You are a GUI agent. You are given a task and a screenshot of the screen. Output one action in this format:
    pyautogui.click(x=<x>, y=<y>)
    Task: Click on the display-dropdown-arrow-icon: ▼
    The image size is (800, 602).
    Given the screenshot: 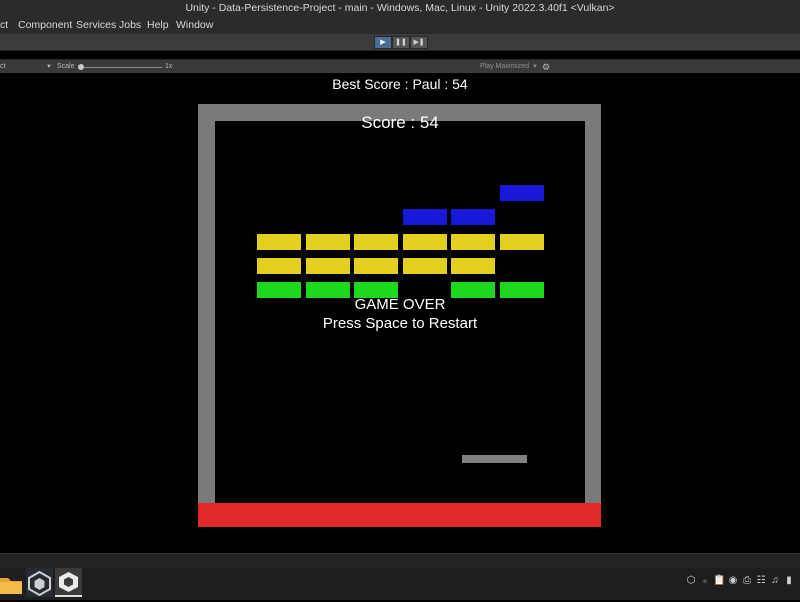 What is the action you would take?
    pyautogui.click(x=49, y=67)
    